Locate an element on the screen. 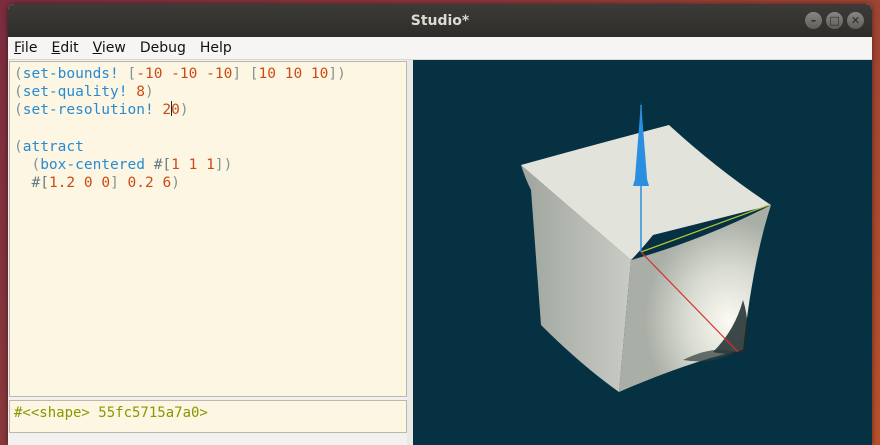 The height and width of the screenshot is (445, 880). menu-edit: Edit is located at coordinates (64, 48).